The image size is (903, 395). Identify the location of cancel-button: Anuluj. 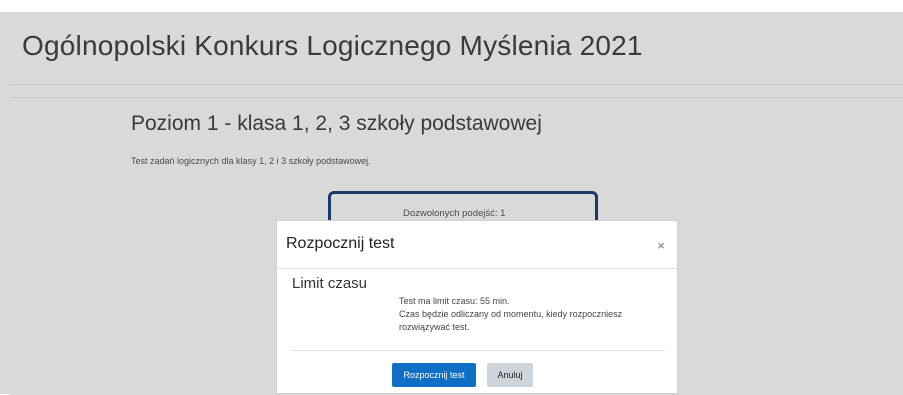
(510, 375).